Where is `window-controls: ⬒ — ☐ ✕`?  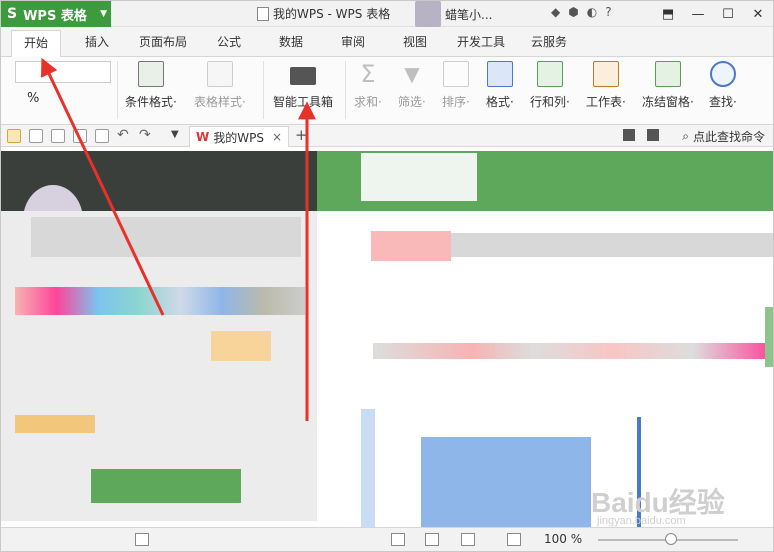 window-controls: ⬒ — ☐ ✕ is located at coordinates (713, 14).